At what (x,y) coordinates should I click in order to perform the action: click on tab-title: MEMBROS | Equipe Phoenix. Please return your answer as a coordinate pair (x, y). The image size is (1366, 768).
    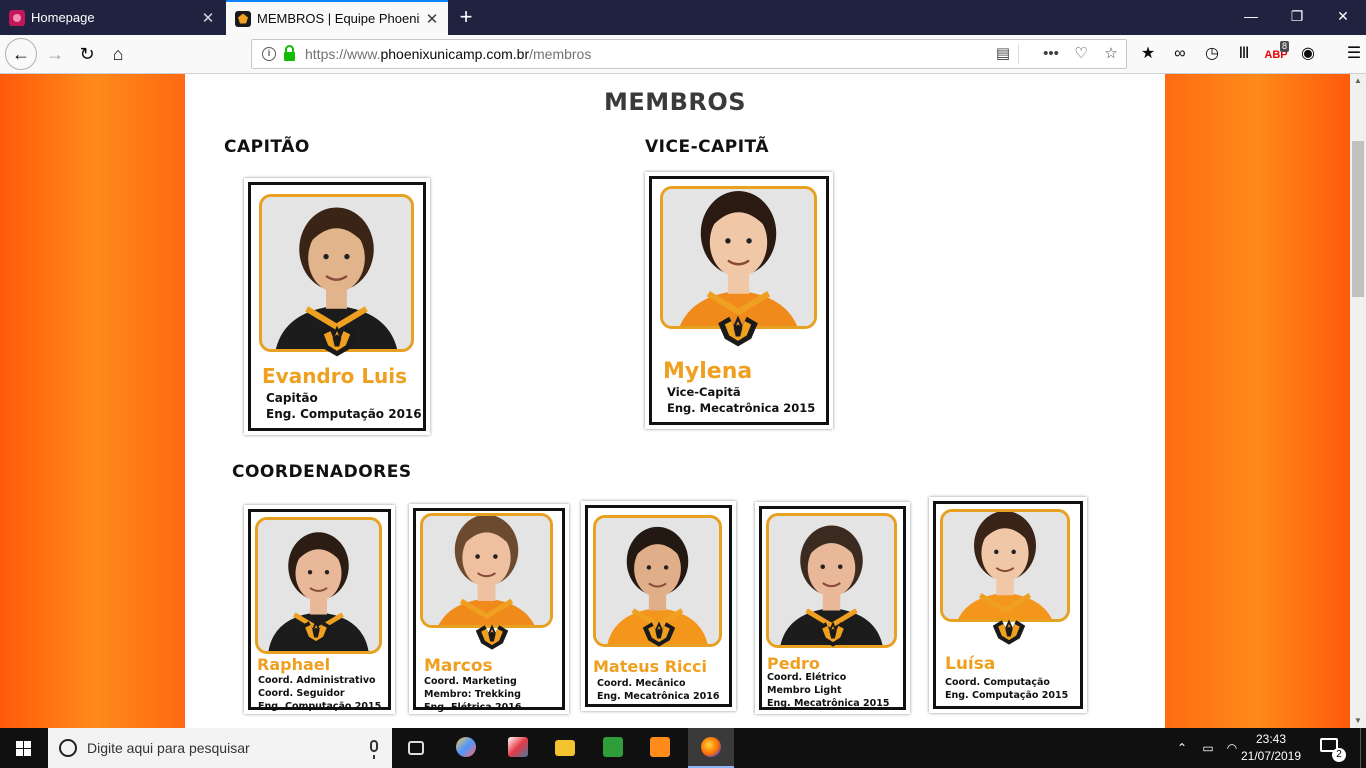
    Looking at the image, I should click on (338, 18).